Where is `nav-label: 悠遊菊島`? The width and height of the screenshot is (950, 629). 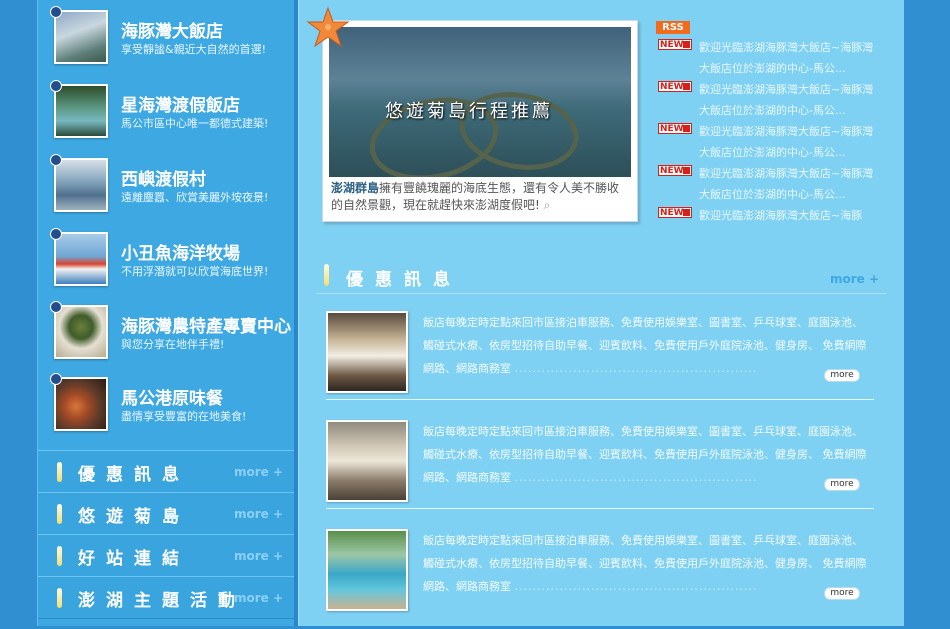 nav-label: 悠遊菊島 is located at coordinates (134, 514).